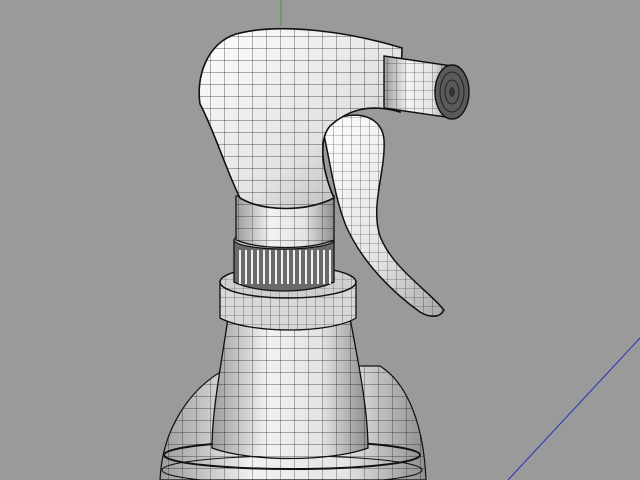 Image resolution: width=640 pixels, height=480 pixels. What do you see at coordinates (426, 87) in the screenshot?
I see `nozzle` at bounding box center [426, 87].